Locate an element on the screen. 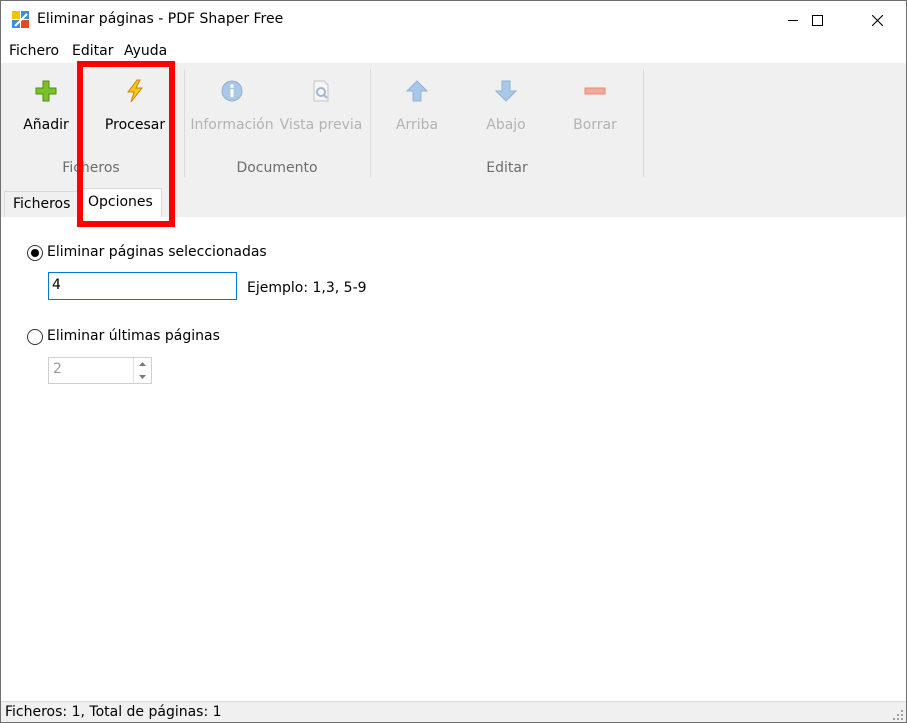 The height and width of the screenshot is (723, 907). maximize-icon is located at coordinates (817, 20).